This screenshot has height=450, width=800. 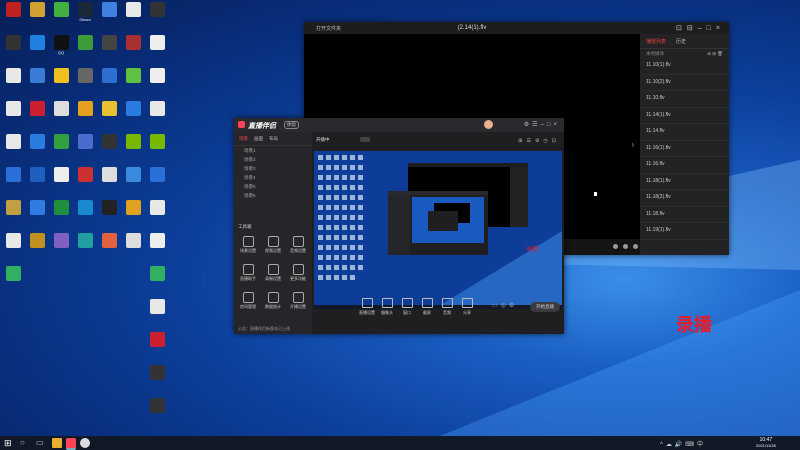 I want to click on scene-item: 场景2, so click(x=273, y=159).